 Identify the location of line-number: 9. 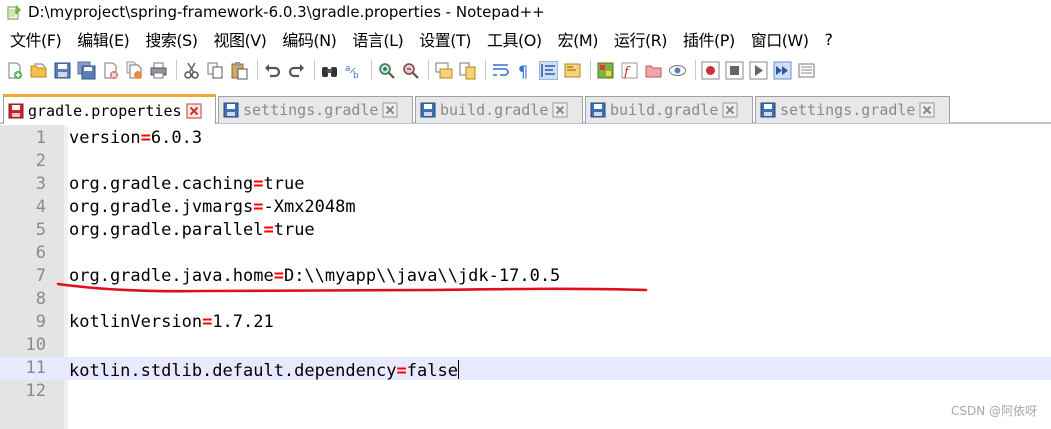
(40, 322).